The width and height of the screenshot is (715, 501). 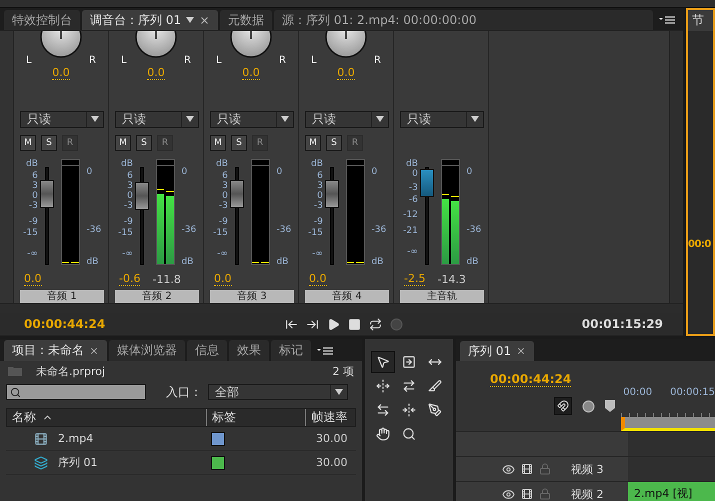 I want to click on column-header: 帧速率, so click(x=330, y=417).